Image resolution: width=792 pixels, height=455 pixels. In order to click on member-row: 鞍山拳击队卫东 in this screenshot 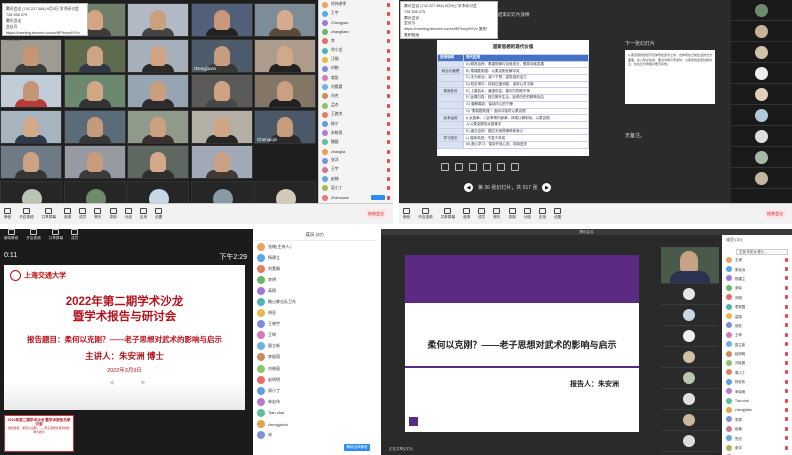, I will do `click(314, 301)`.